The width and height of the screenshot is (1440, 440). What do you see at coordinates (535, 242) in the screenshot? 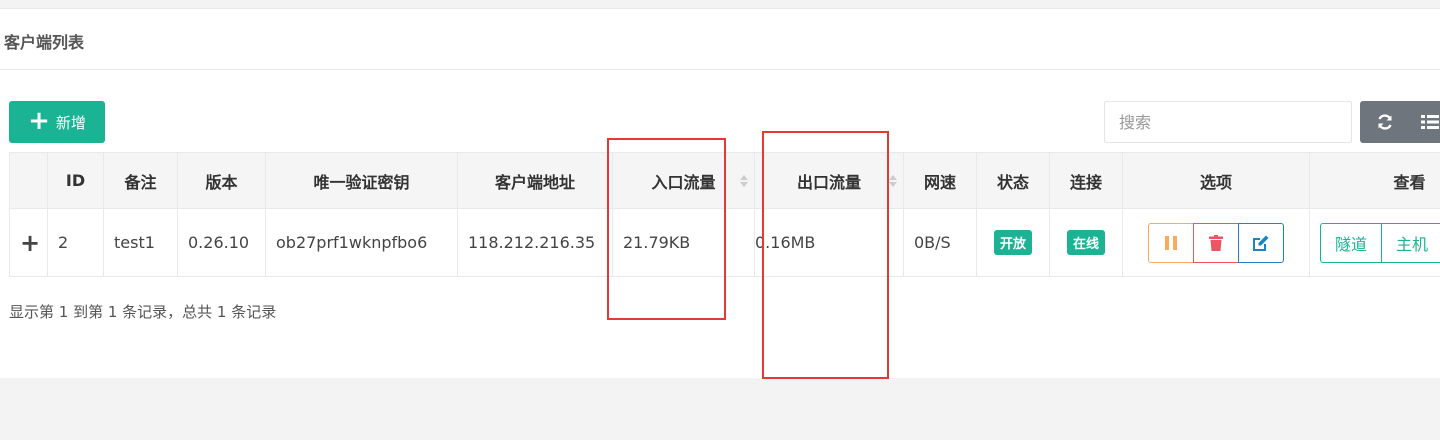
I see `cell-address: 118.212.216.35` at bounding box center [535, 242].